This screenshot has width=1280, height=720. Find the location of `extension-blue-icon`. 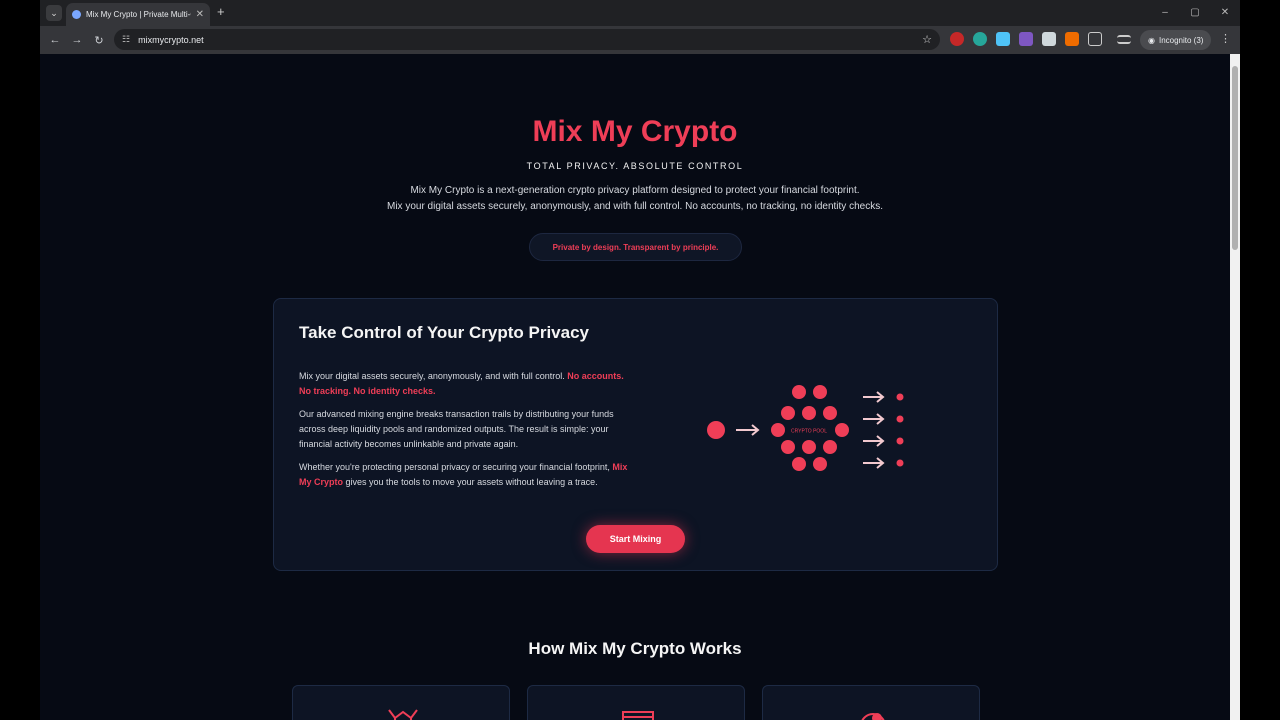

extension-blue-icon is located at coordinates (1003, 39).